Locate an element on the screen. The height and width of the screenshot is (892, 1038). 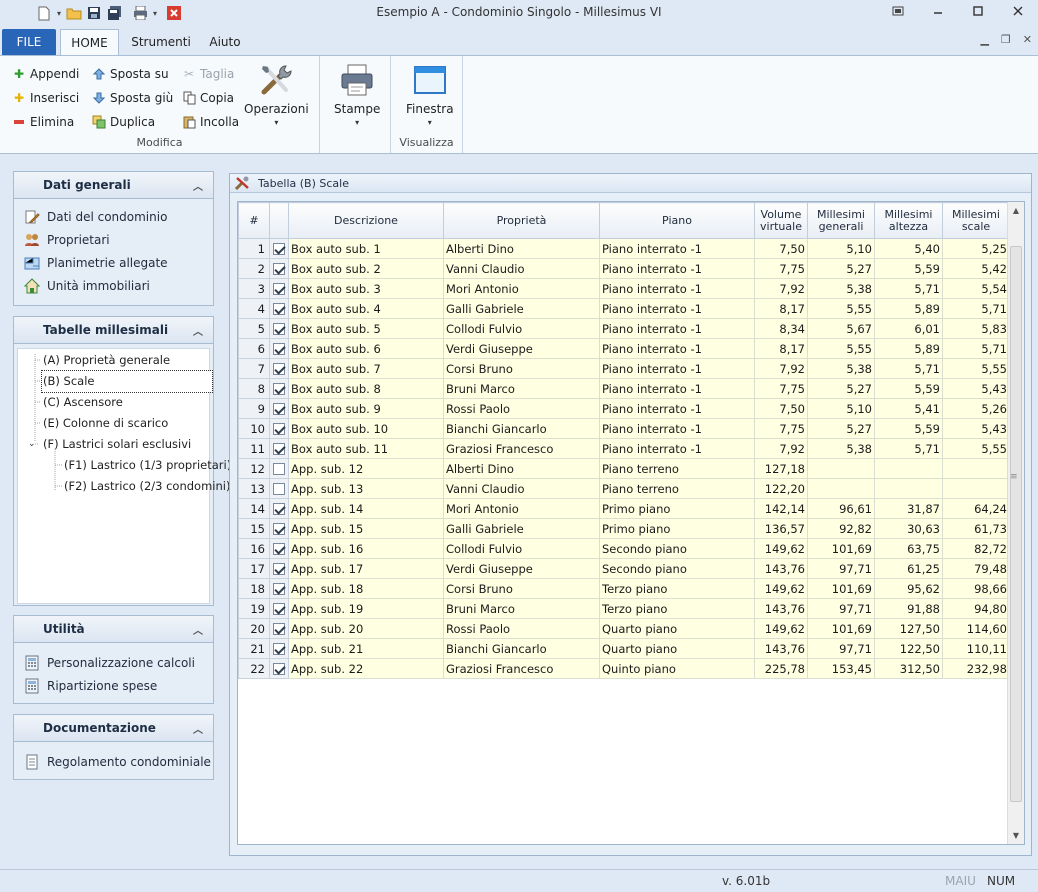
cell-proprieta: Verdi Giuseppe is located at coordinates (521, 568).